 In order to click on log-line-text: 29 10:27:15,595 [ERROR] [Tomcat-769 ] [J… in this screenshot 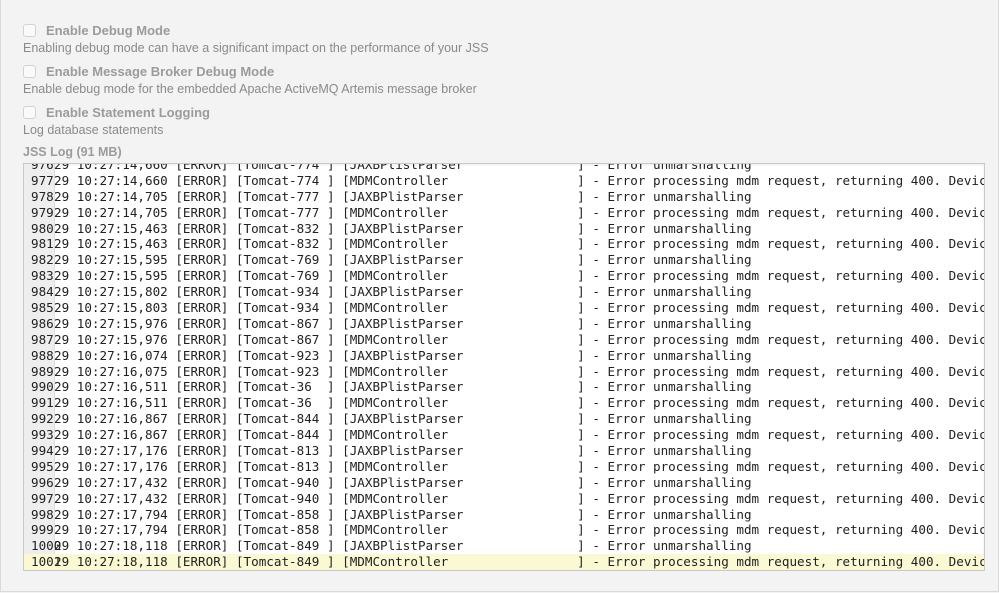, I will do `click(403, 260)`.